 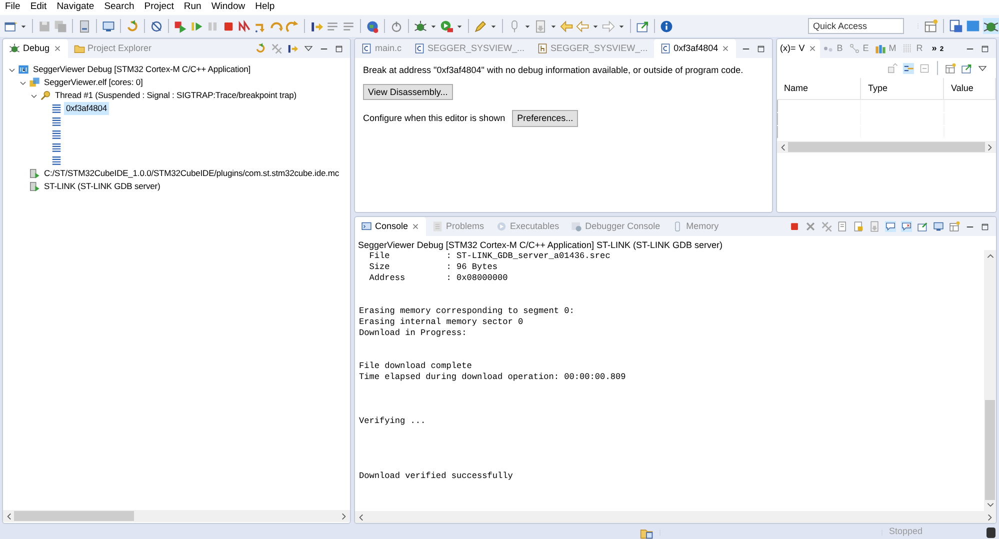 What do you see at coordinates (908, 68) in the screenshot?
I see `linked-icon` at bounding box center [908, 68].